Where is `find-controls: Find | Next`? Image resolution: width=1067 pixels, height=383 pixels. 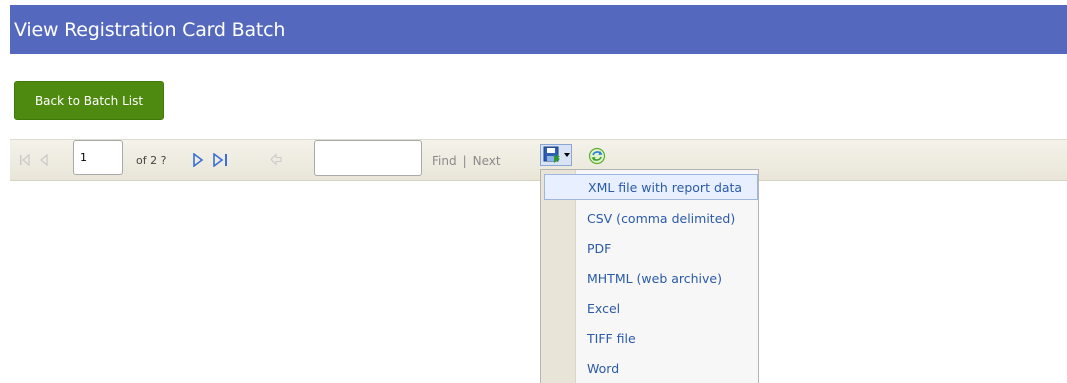 find-controls: Find | Next is located at coordinates (466, 161).